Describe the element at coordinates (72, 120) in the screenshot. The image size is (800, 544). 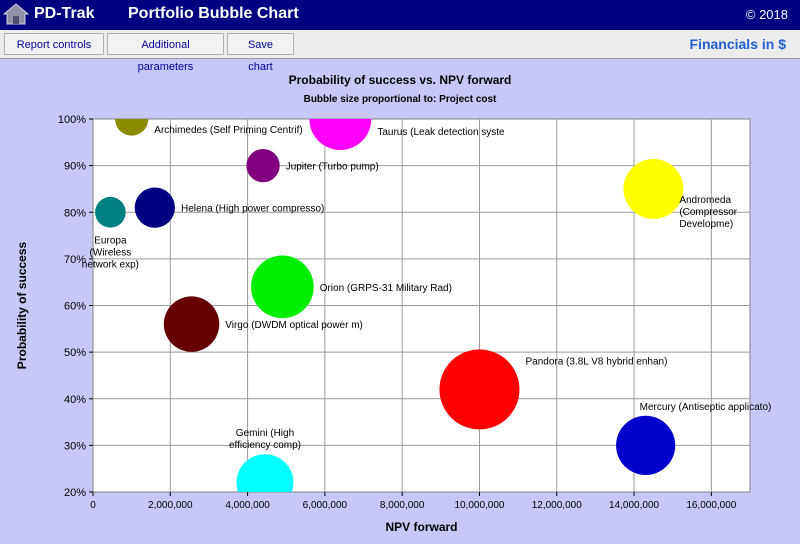
I see `y-tick-label: 100%` at that location.